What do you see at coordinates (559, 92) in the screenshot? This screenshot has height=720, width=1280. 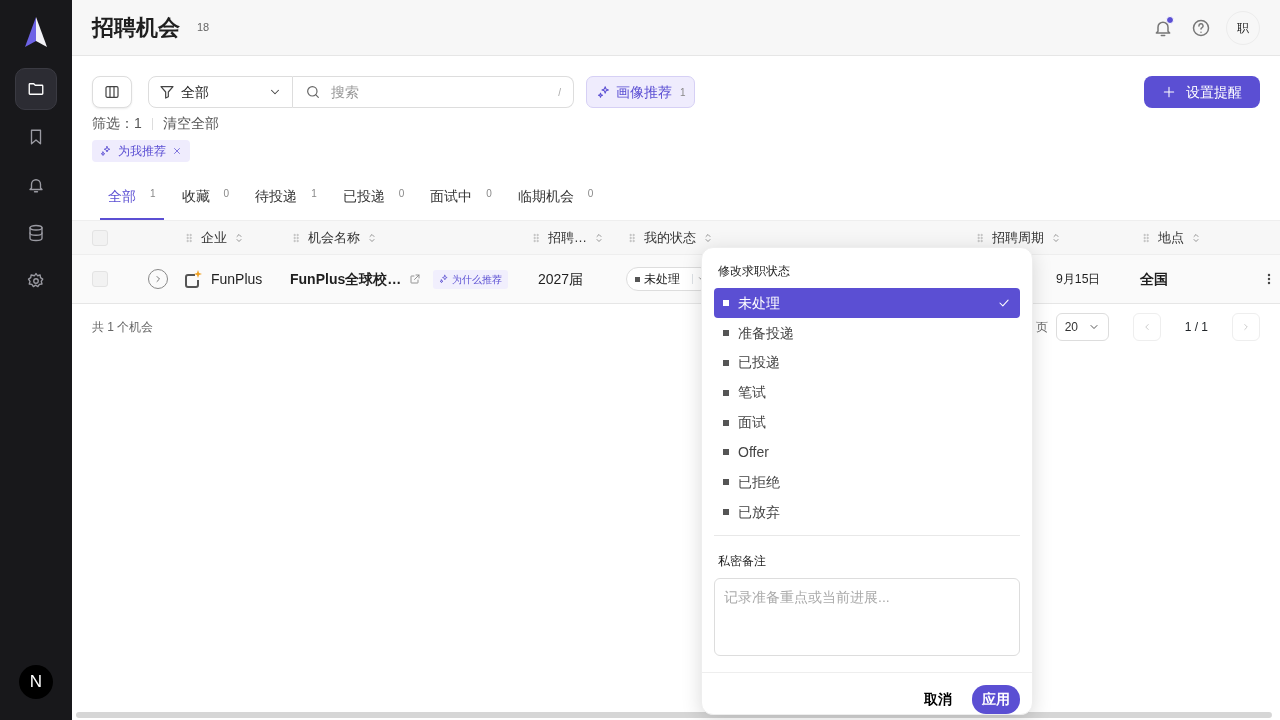 I see `shortcut-hint: /` at bounding box center [559, 92].